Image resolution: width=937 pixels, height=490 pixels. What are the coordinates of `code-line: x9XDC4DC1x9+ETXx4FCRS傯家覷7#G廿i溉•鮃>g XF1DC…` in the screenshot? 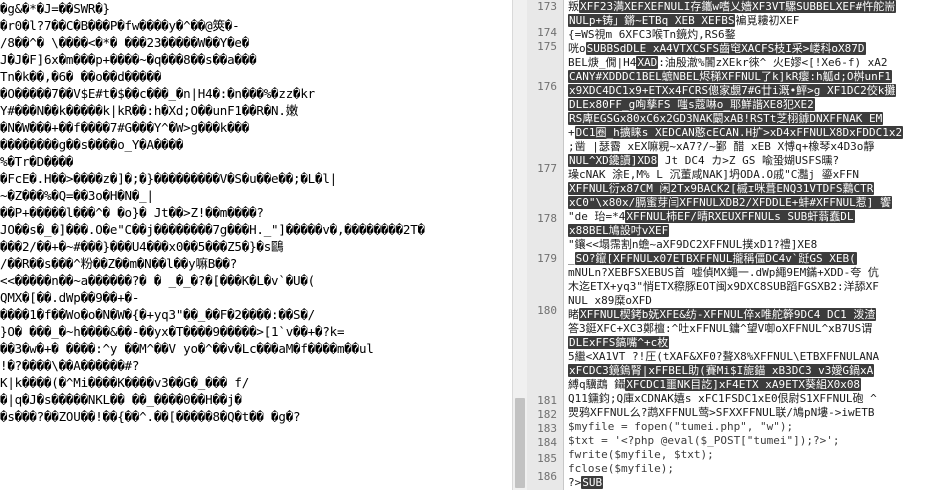 It's located at (752, 91).